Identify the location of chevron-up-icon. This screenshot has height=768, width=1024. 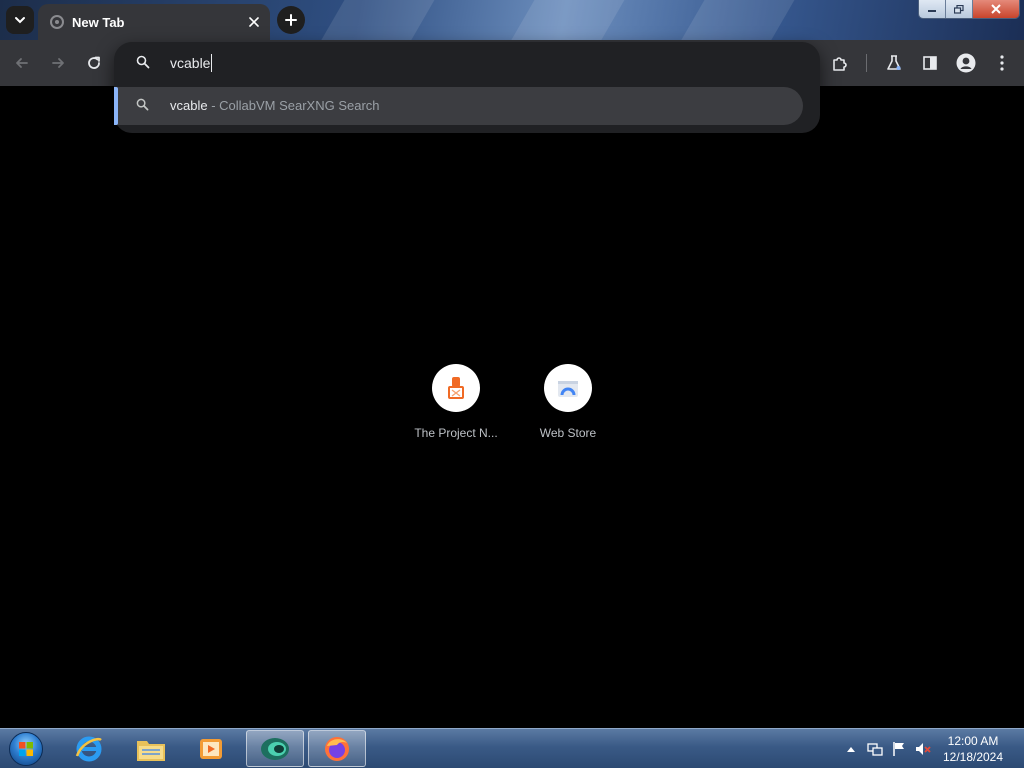
(851, 749).